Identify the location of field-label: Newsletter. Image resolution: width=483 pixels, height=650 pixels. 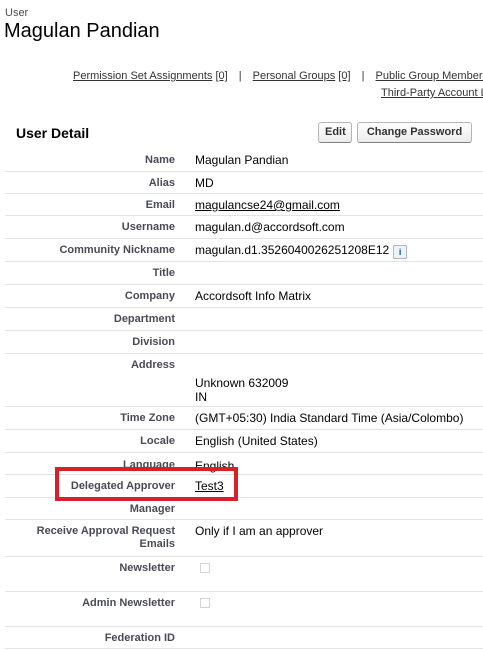
(147, 568).